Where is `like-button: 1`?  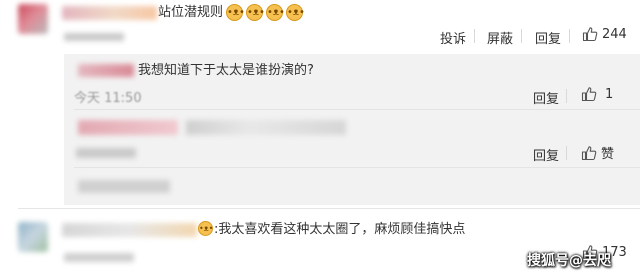
like-button: 1 is located at coordinates (597, 94).